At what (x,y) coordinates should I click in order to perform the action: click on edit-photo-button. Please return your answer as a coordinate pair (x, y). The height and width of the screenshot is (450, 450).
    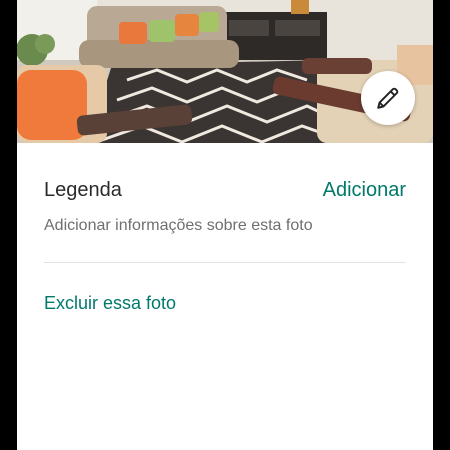
    Looking at the image, I should click on (388, 98).